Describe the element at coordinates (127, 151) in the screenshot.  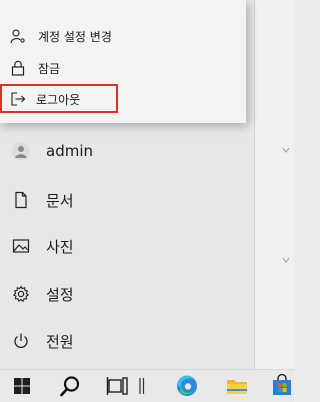
I see `user-account-item: admin` at that location.